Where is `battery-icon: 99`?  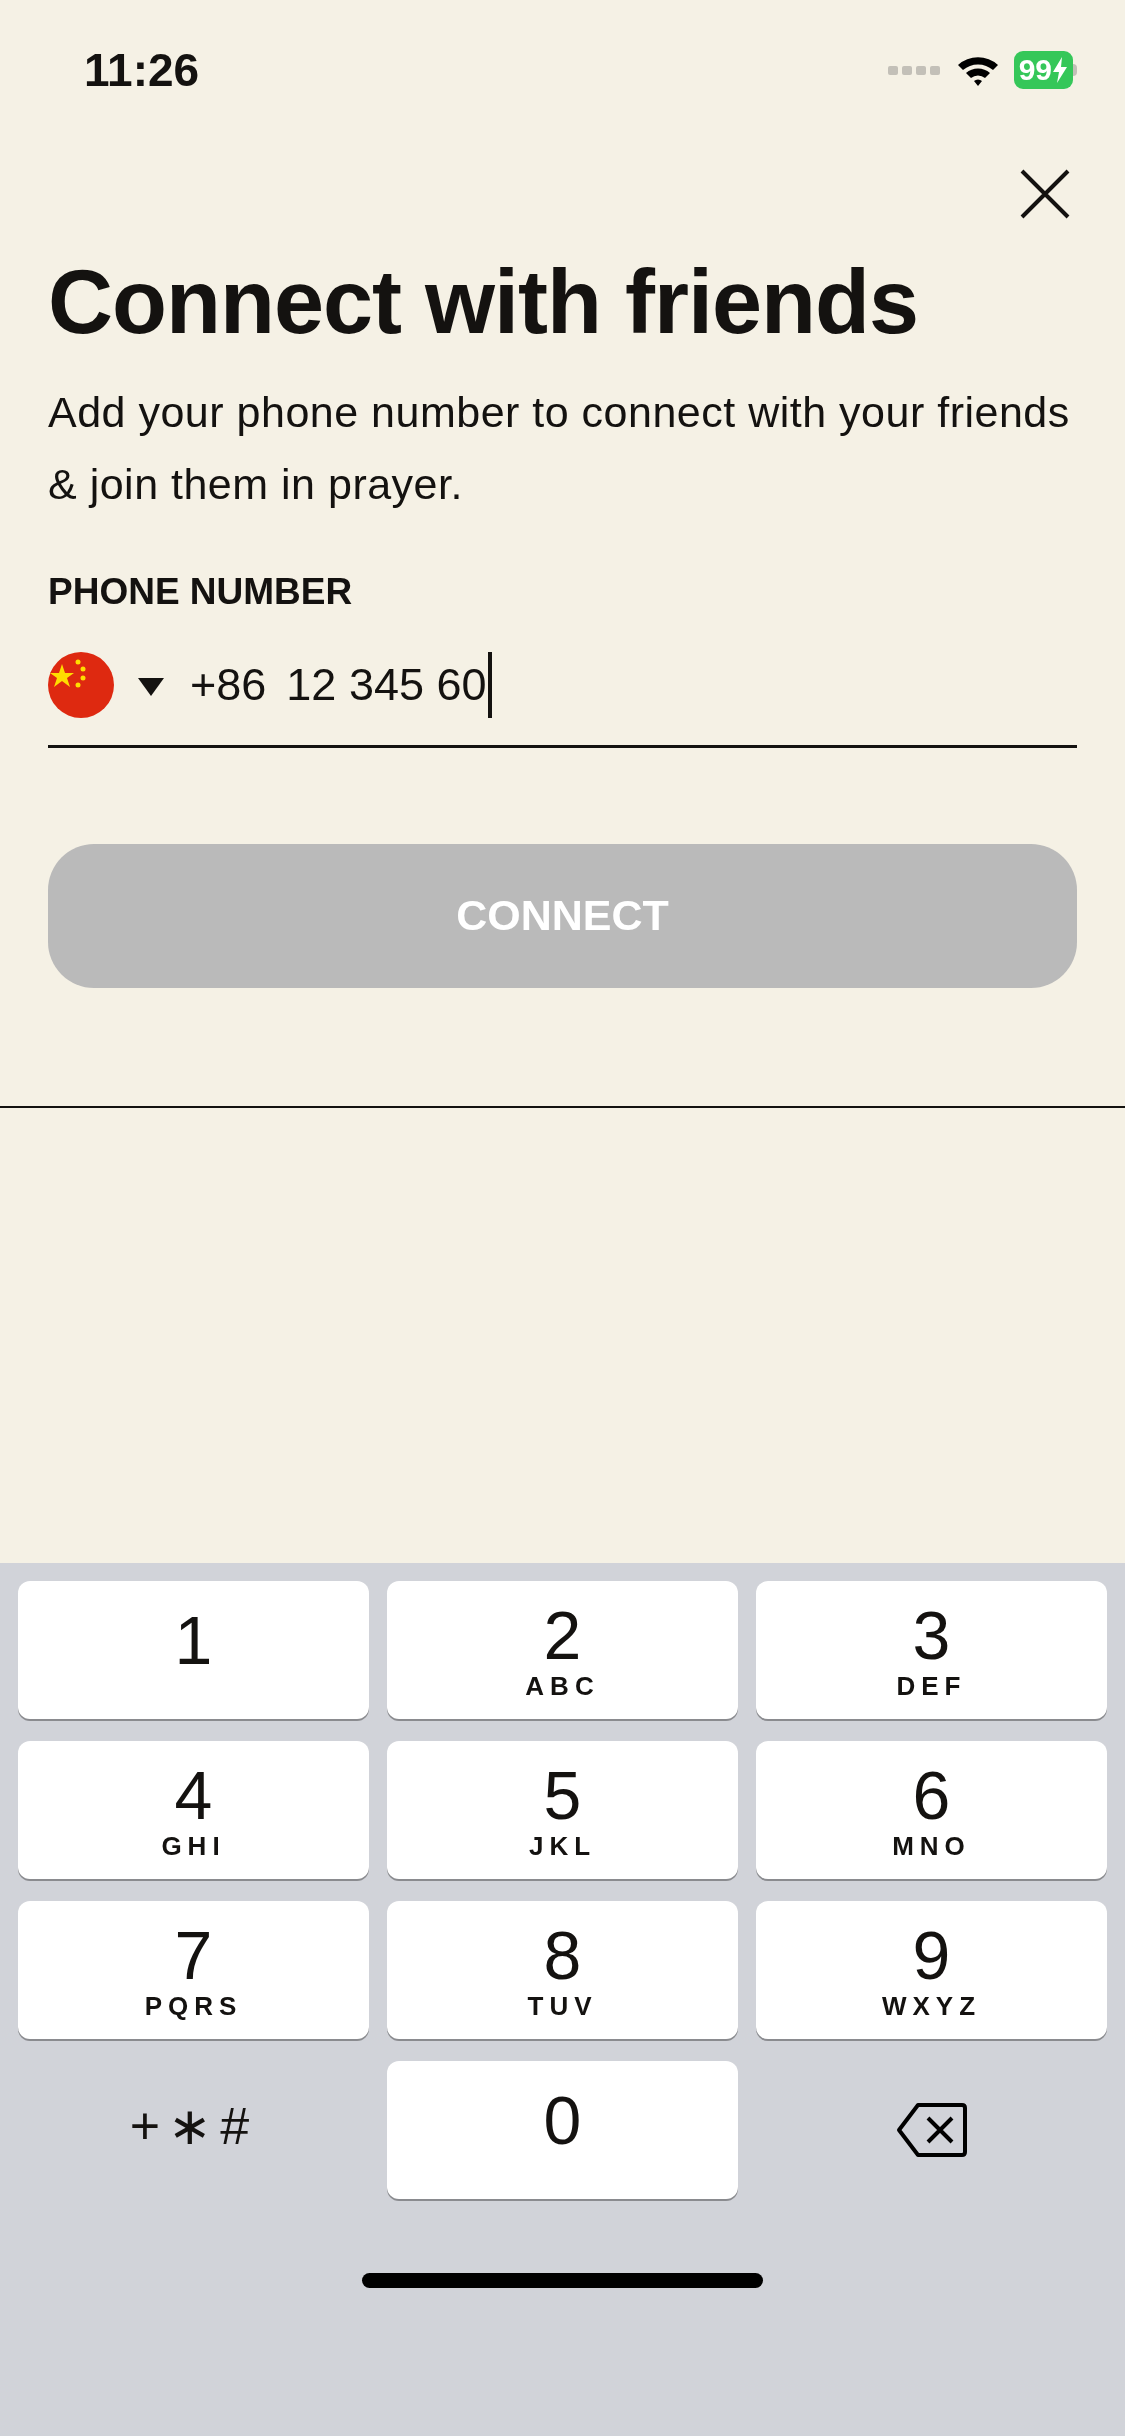 battery-icon: 99 is located at coordinates (1043, 70).